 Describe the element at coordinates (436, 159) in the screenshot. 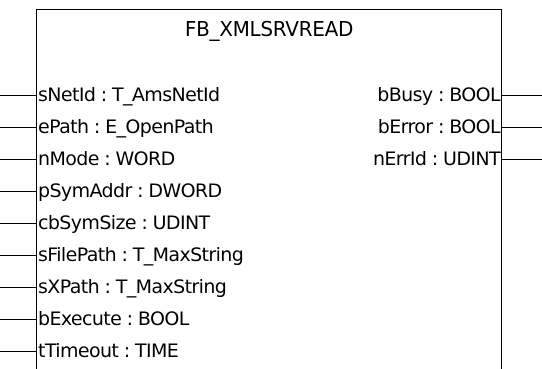

I see `output-pin-label: nErrId : UDINT` at that location.